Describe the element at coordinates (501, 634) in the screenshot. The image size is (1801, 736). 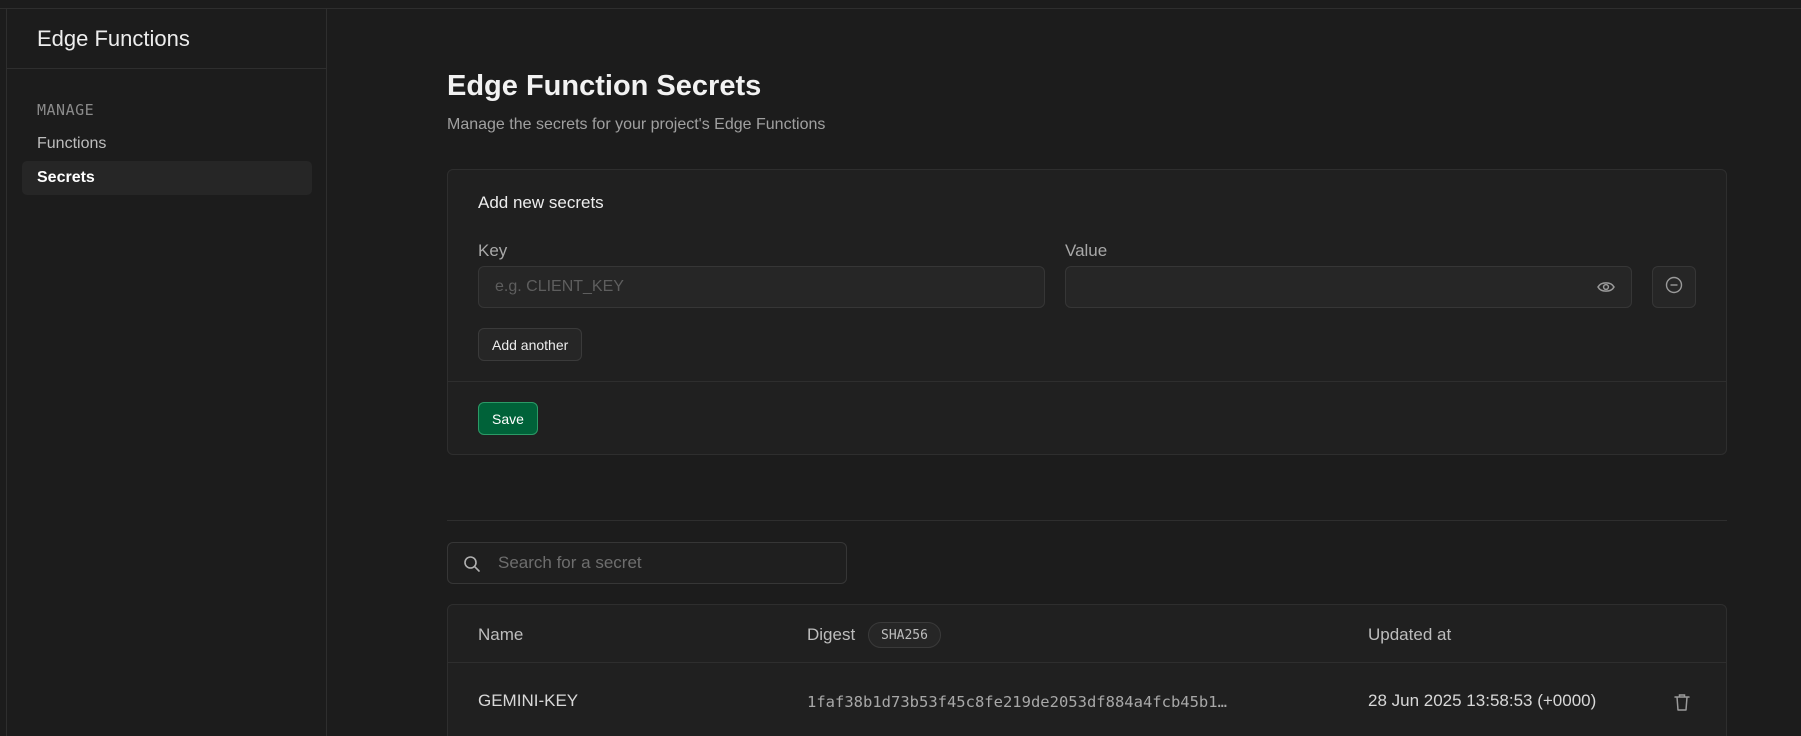
I see `column-header-name: Name` at that location.